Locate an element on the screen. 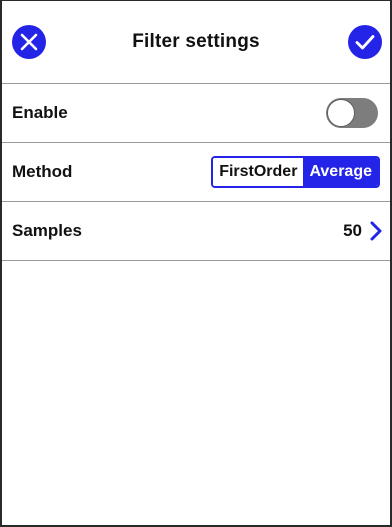 The width and height of the screenshot is (392, 527). enable-label: Enable is located at coordinates (40, 112).